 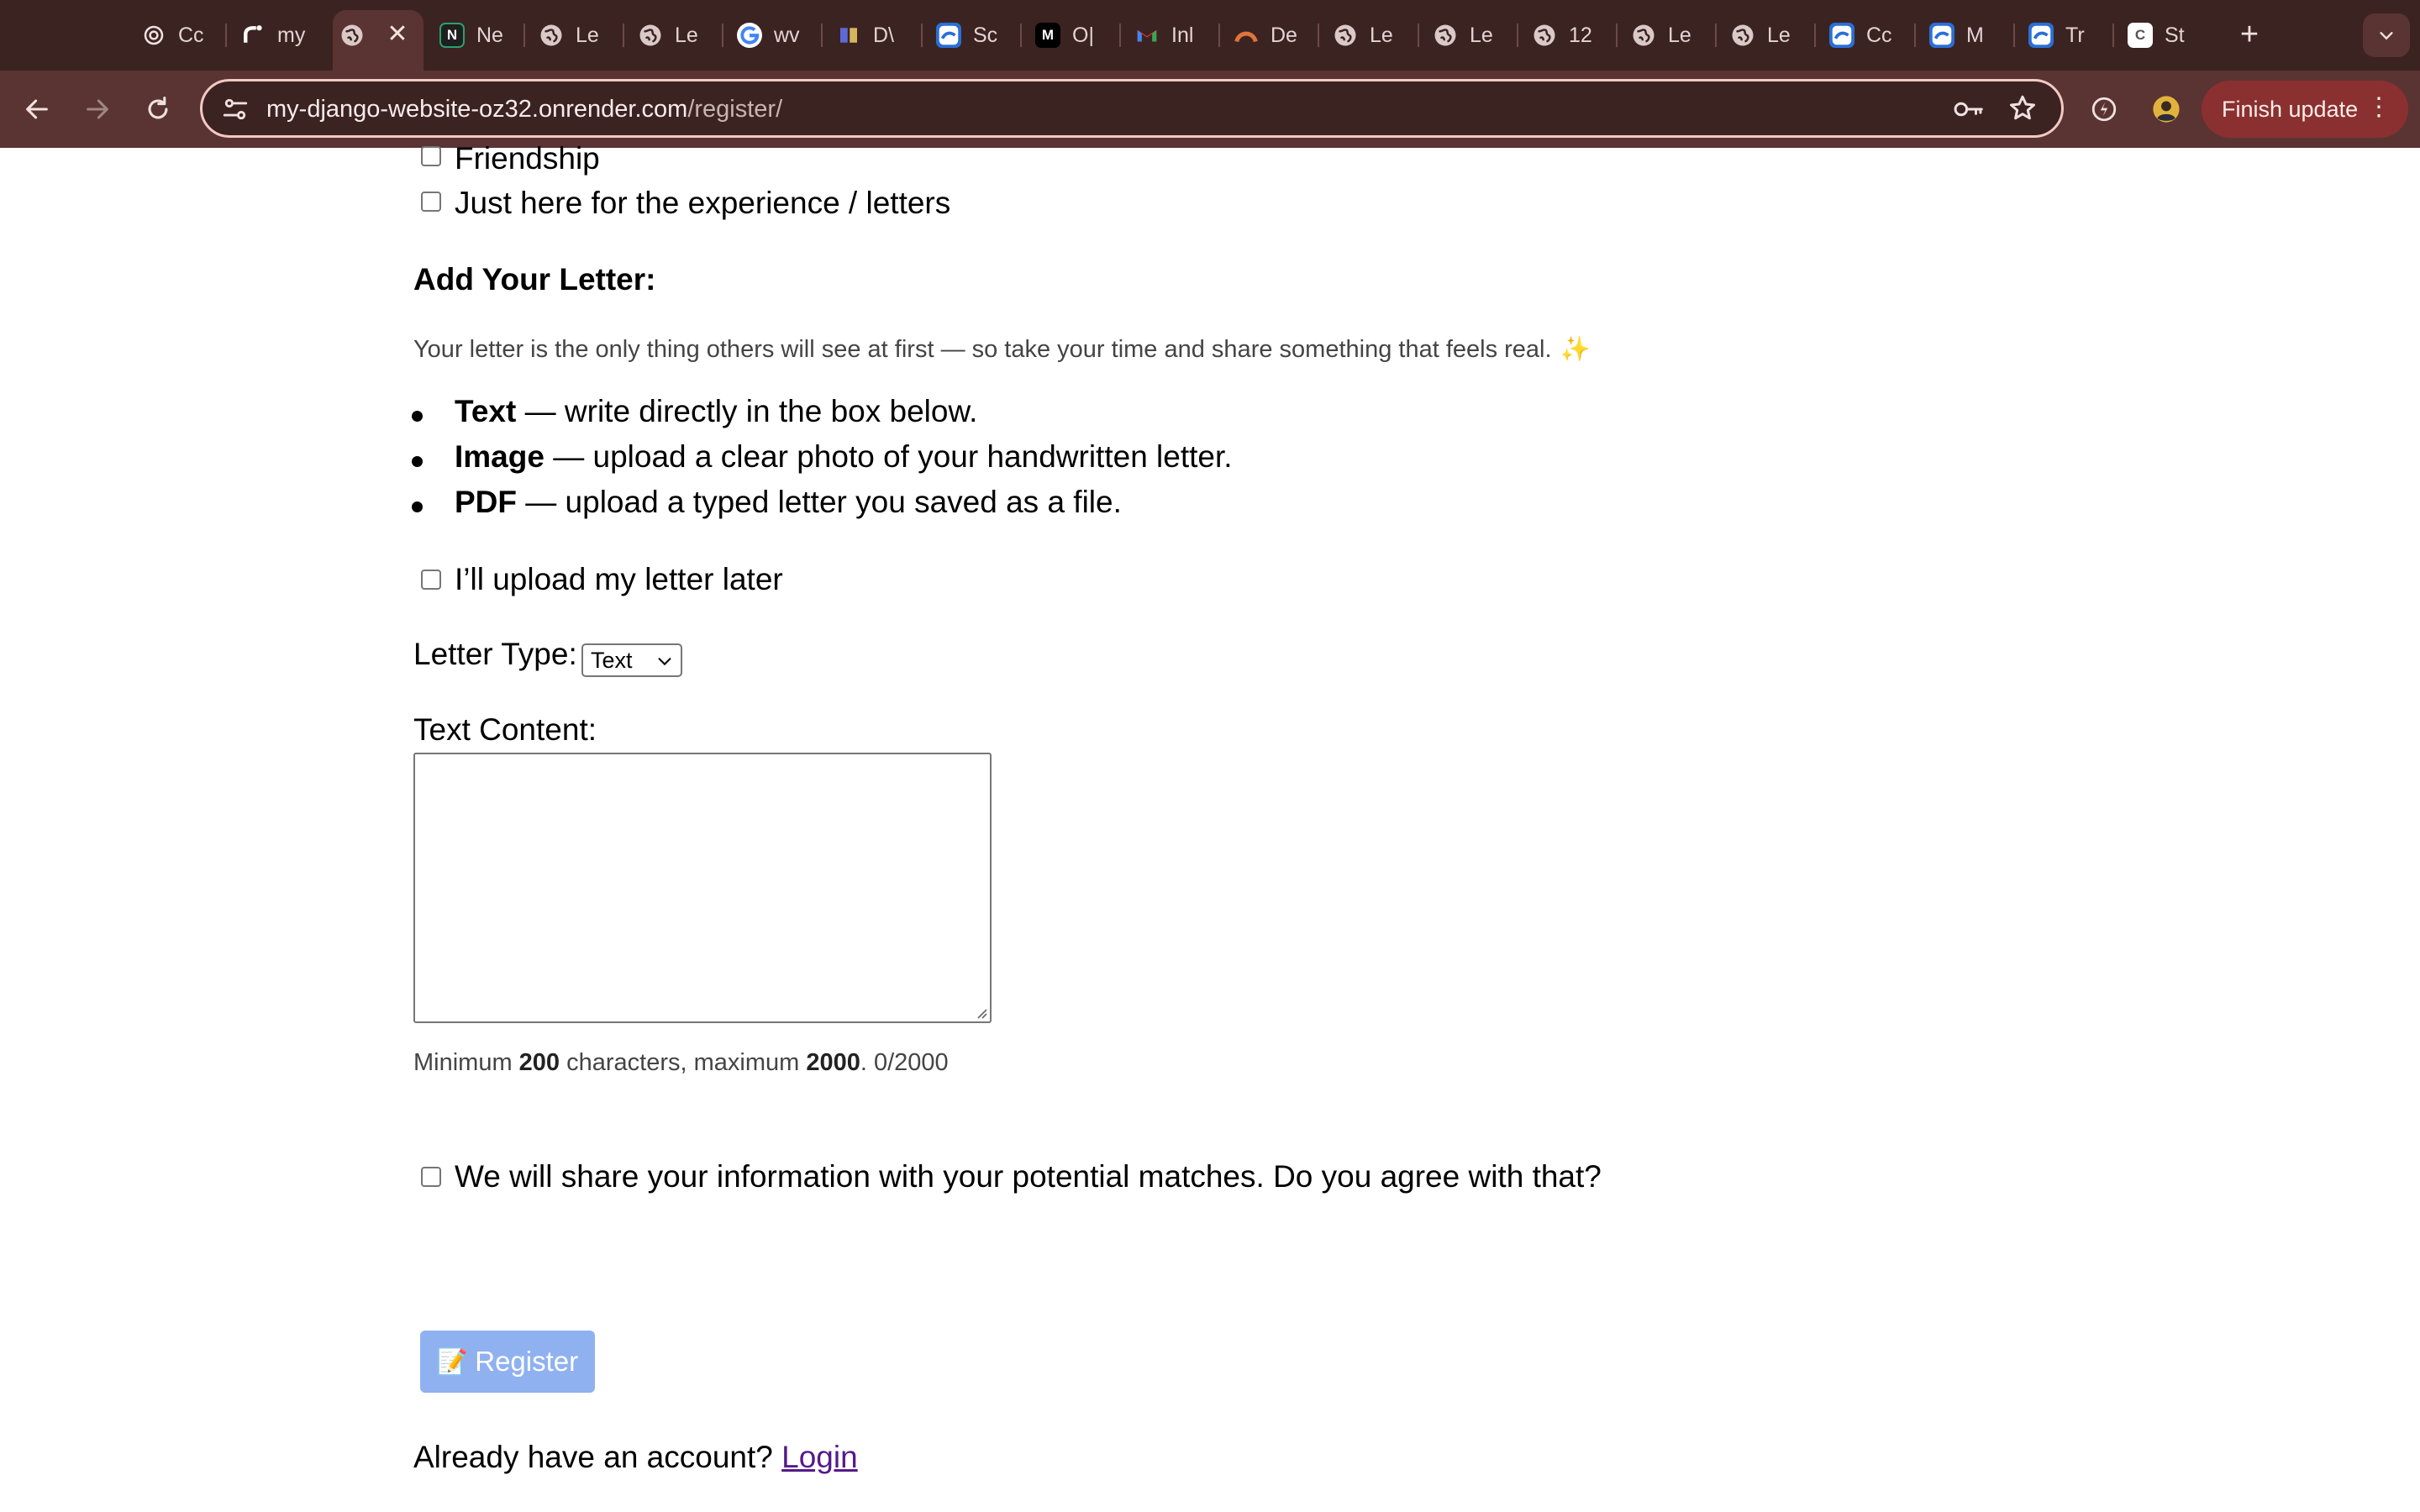 I want to click on site-settings-icon, so click(x=235, y=109).